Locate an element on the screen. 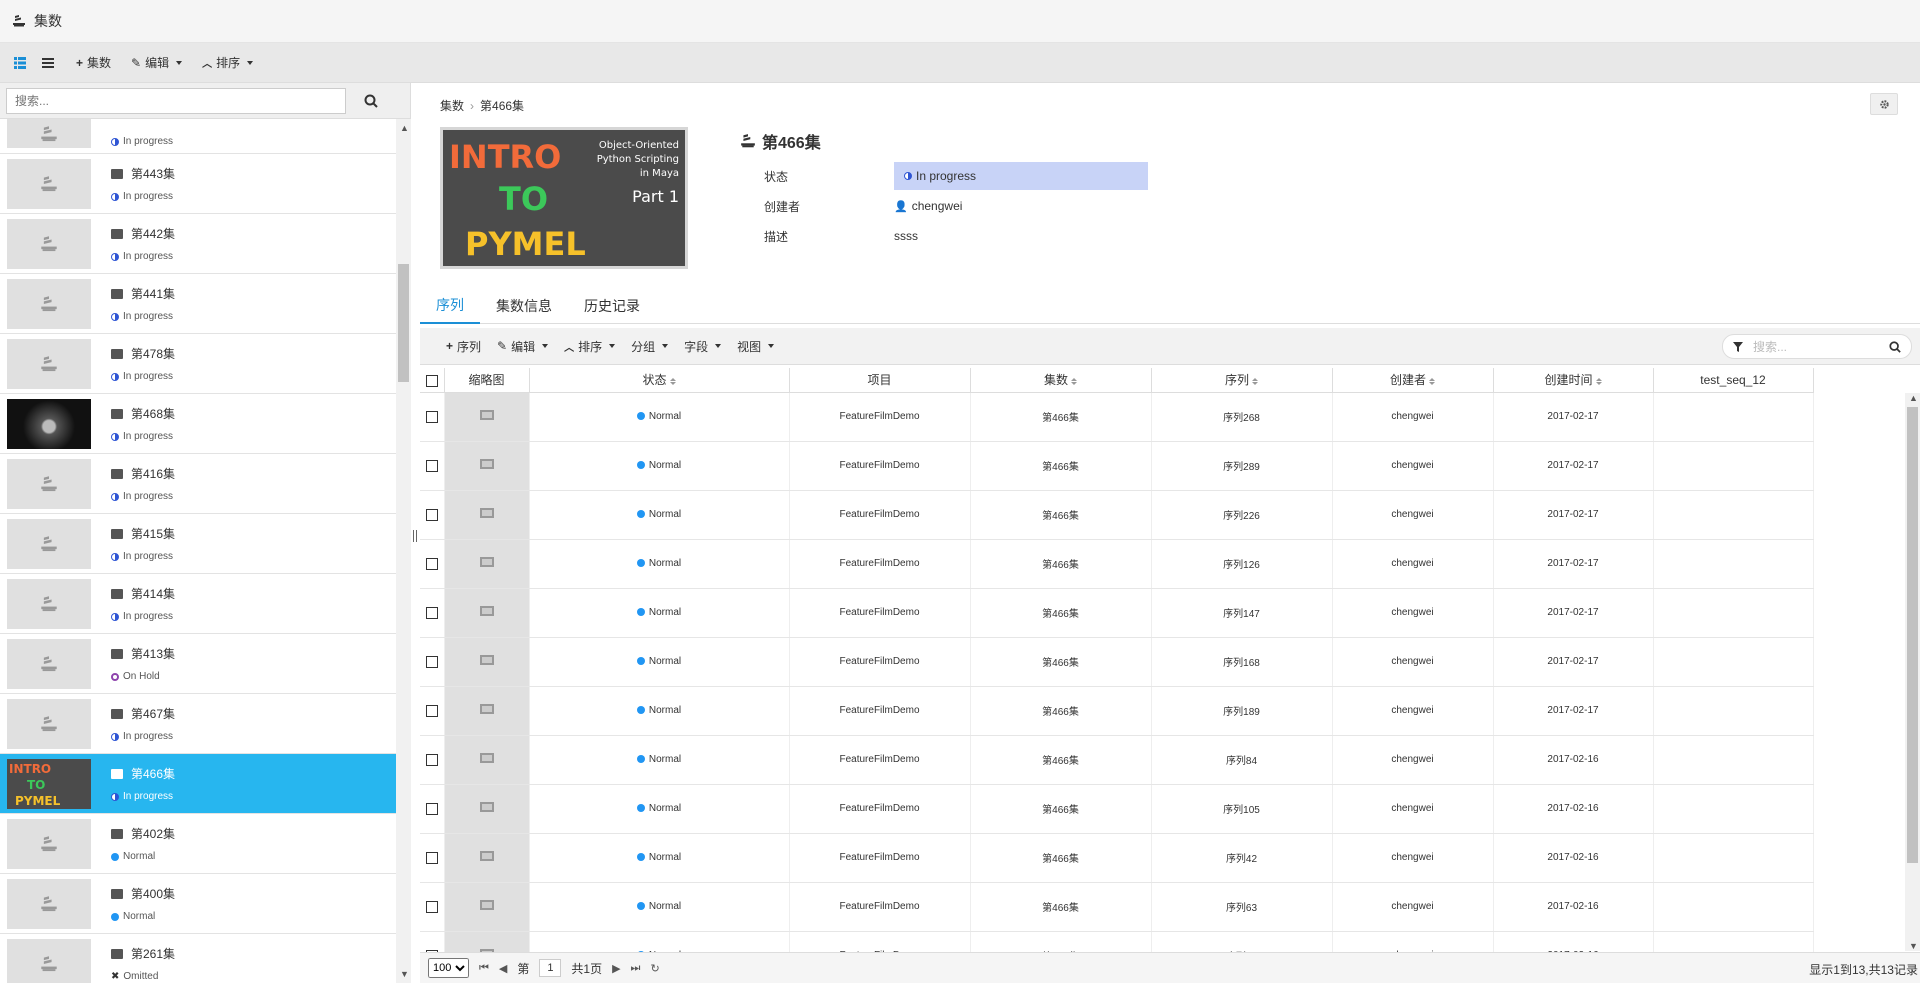 This screenshot has height=983, width=1920. sidebar-search-input is located at coordinates (176, 100).